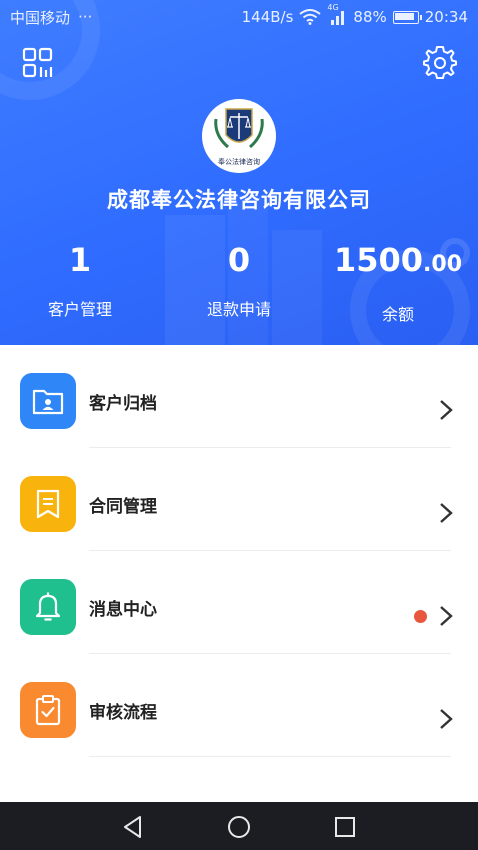 The width and height of the screenshot is (478, 850). I want to click on balance-integer: 1500, so click(378, 260).